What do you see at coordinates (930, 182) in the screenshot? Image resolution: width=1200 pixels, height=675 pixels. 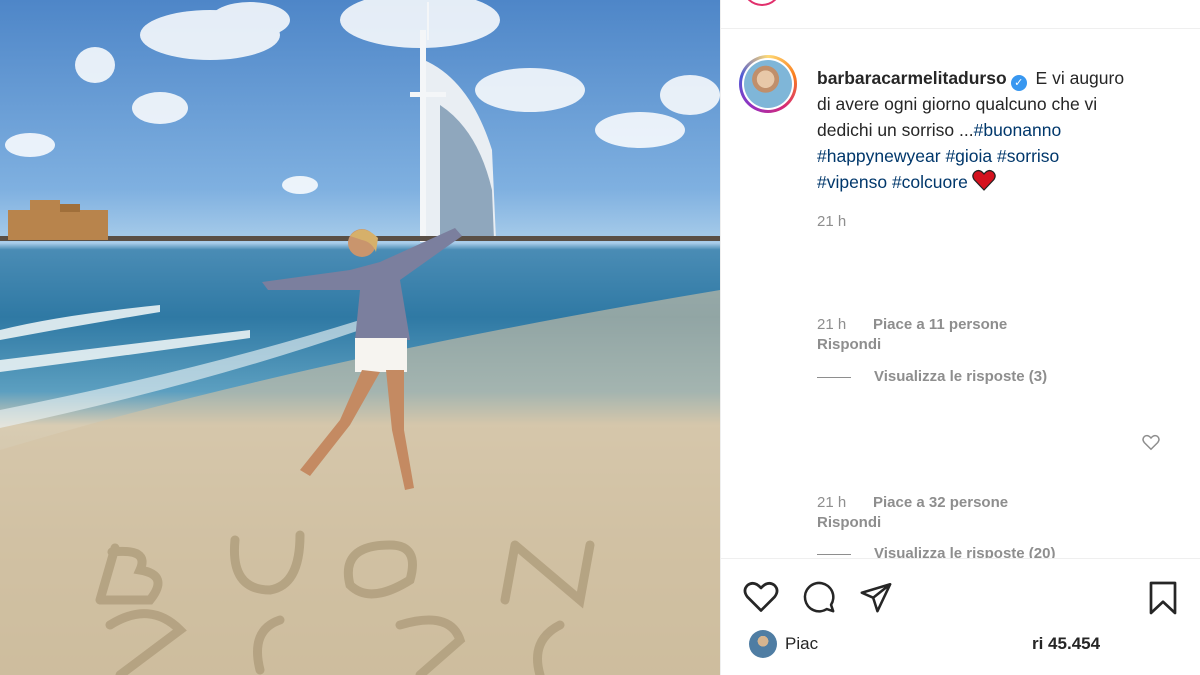 I see `hashtag-colcuore: #colcuore` at bounding box center [930, 182].